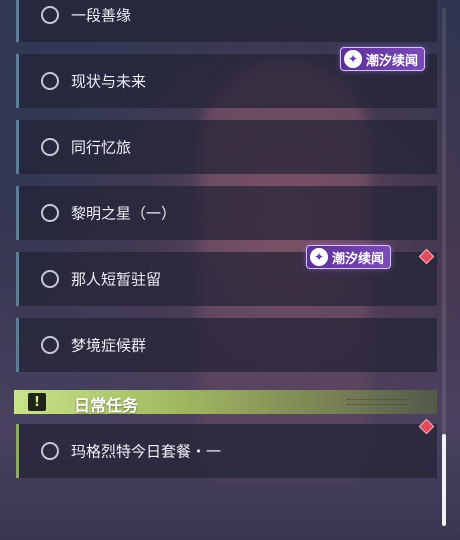 This screenshot has width=460, height=540. I want to click on header-decoration, so click(377, 402).